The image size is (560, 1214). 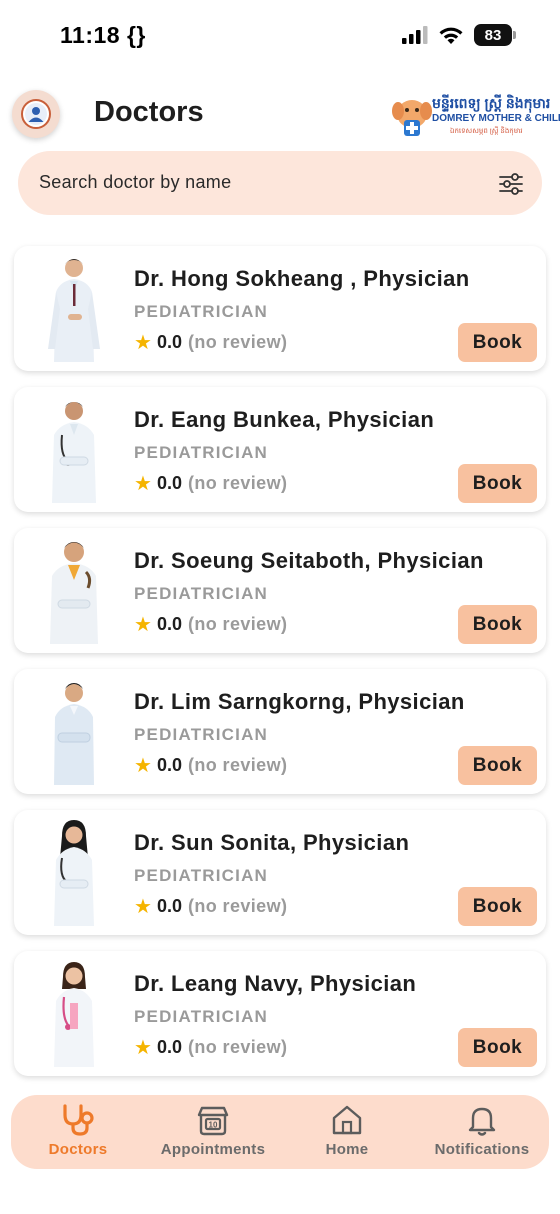 What do you see at coordinates (309, 560) in the screenshot?
I see `doctor-name: Dr. Soeung Seitaboth, Physician` at bounding box center [309, 560].